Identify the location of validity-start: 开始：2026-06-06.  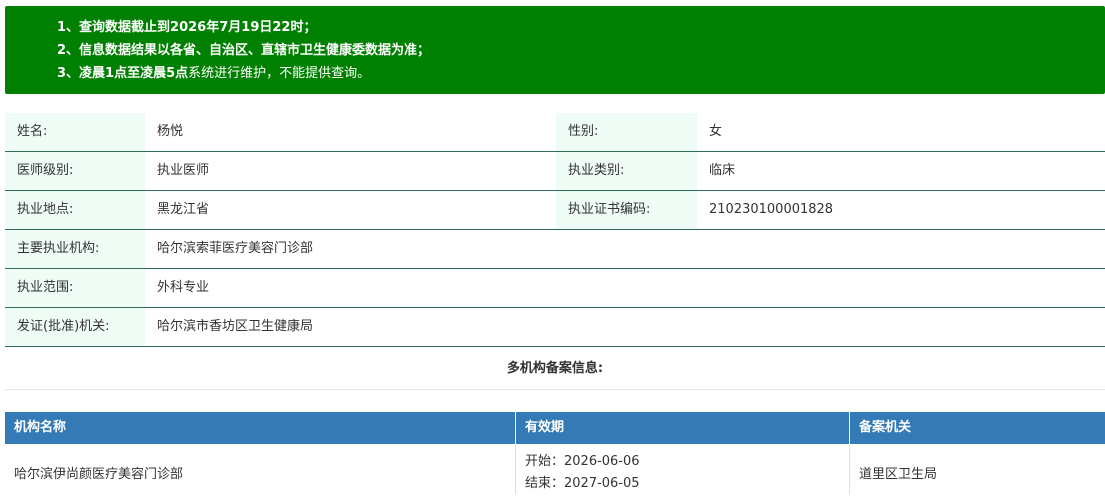
(582, 461).